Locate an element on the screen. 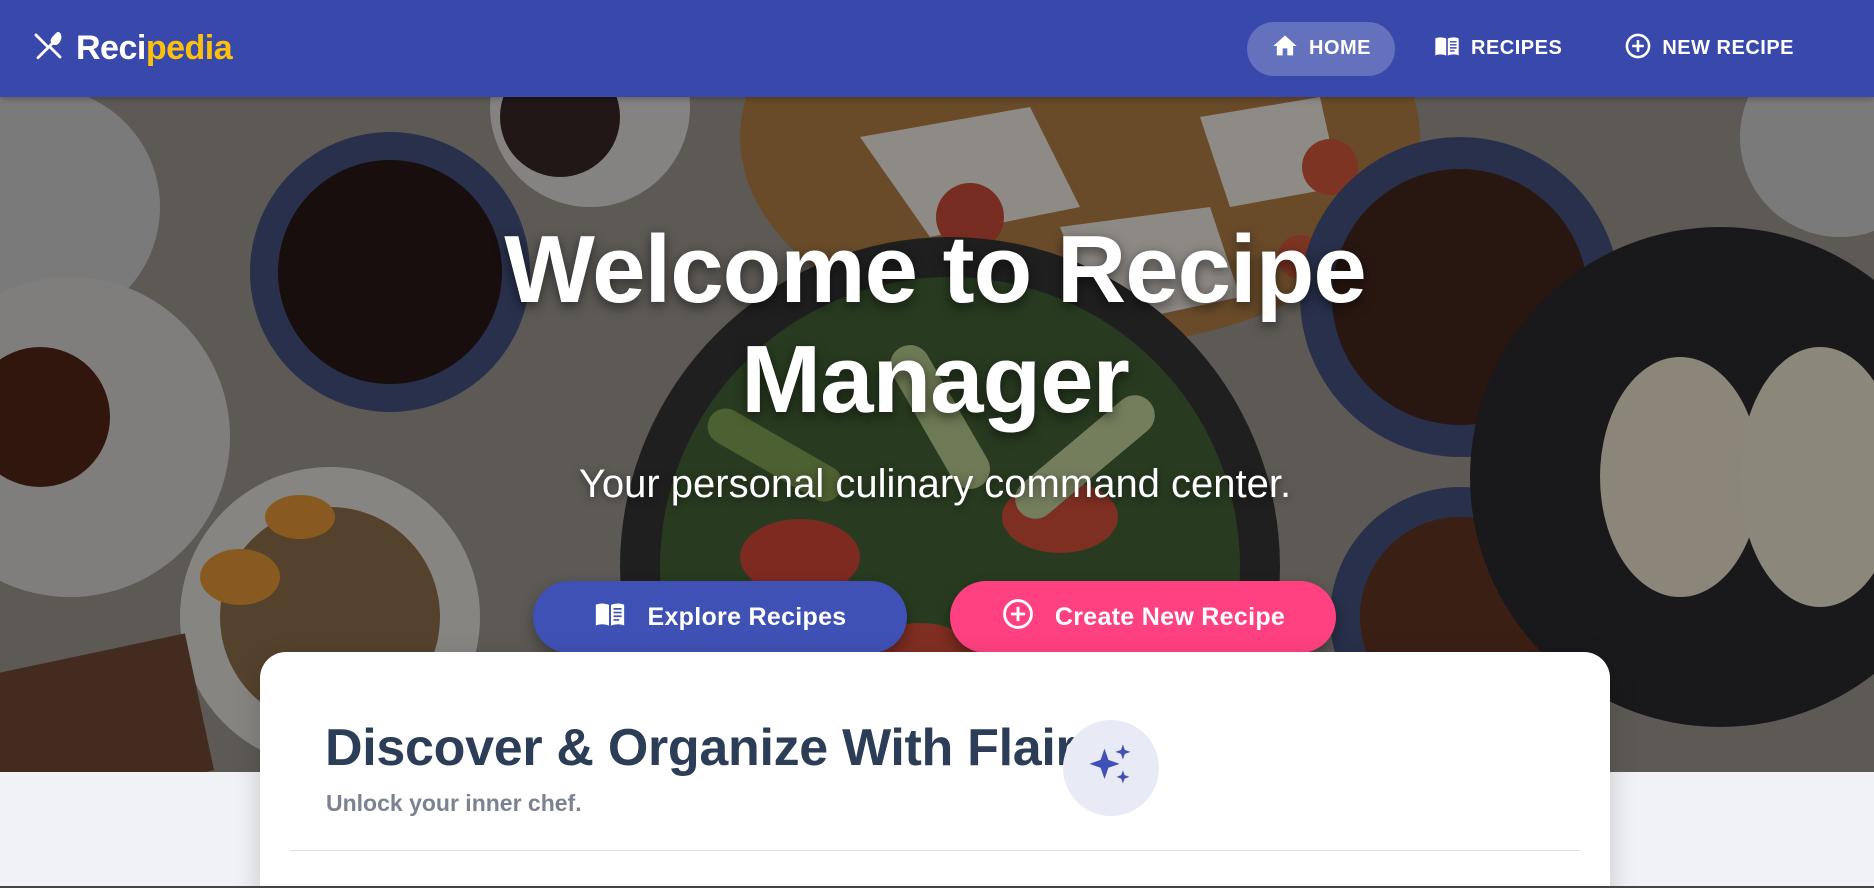 The width and height of the screenshot is (1874, 888). card-title: Discover & Organize With Flair is located at coordinates (700, 748).